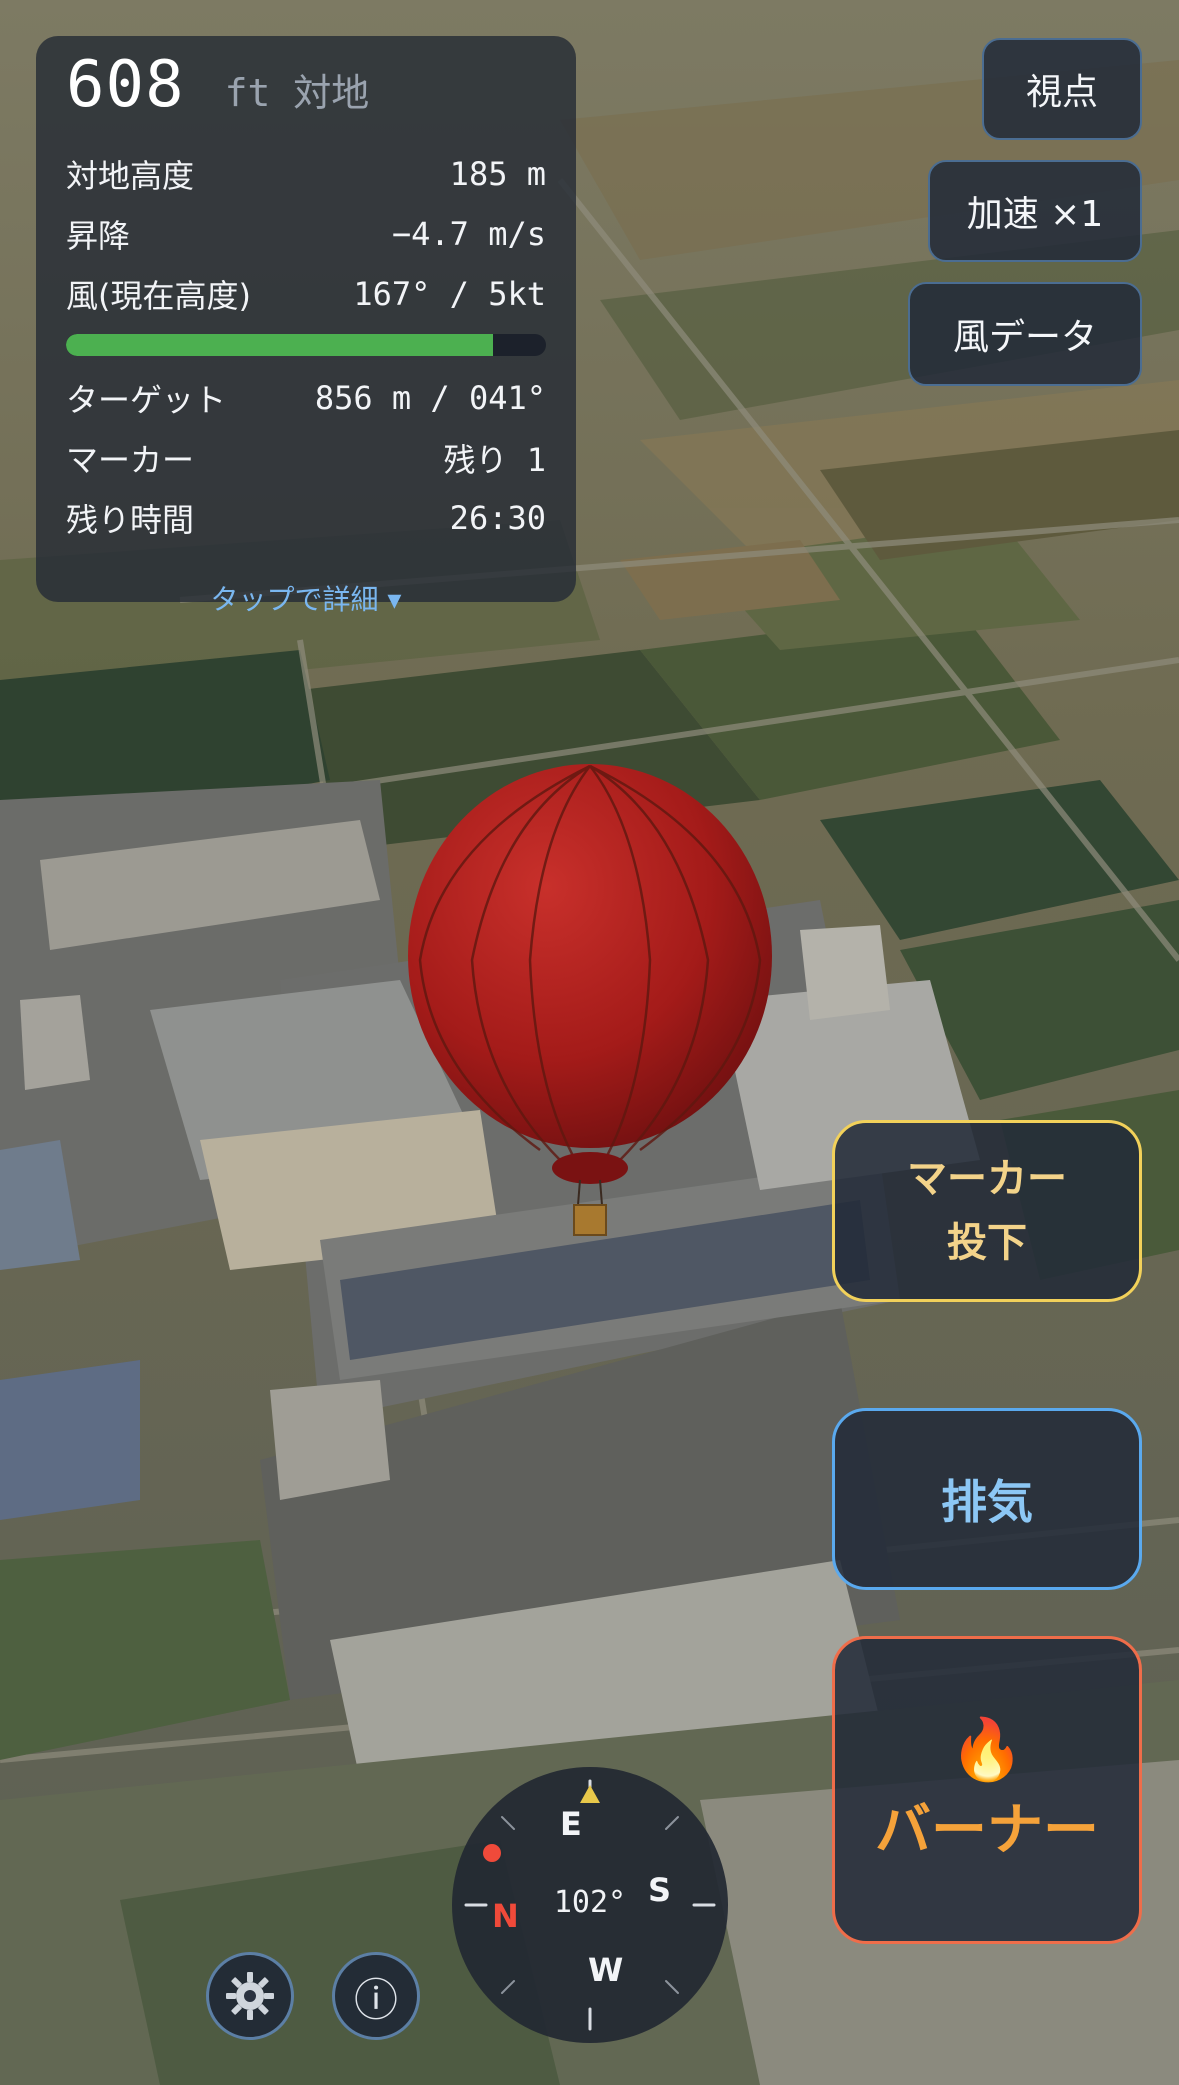 This screenshot has height=2085, width=1179. Describe the element at coordinates (494, 460) in the screenshot. I see `info-value: 残り 1` at that location.